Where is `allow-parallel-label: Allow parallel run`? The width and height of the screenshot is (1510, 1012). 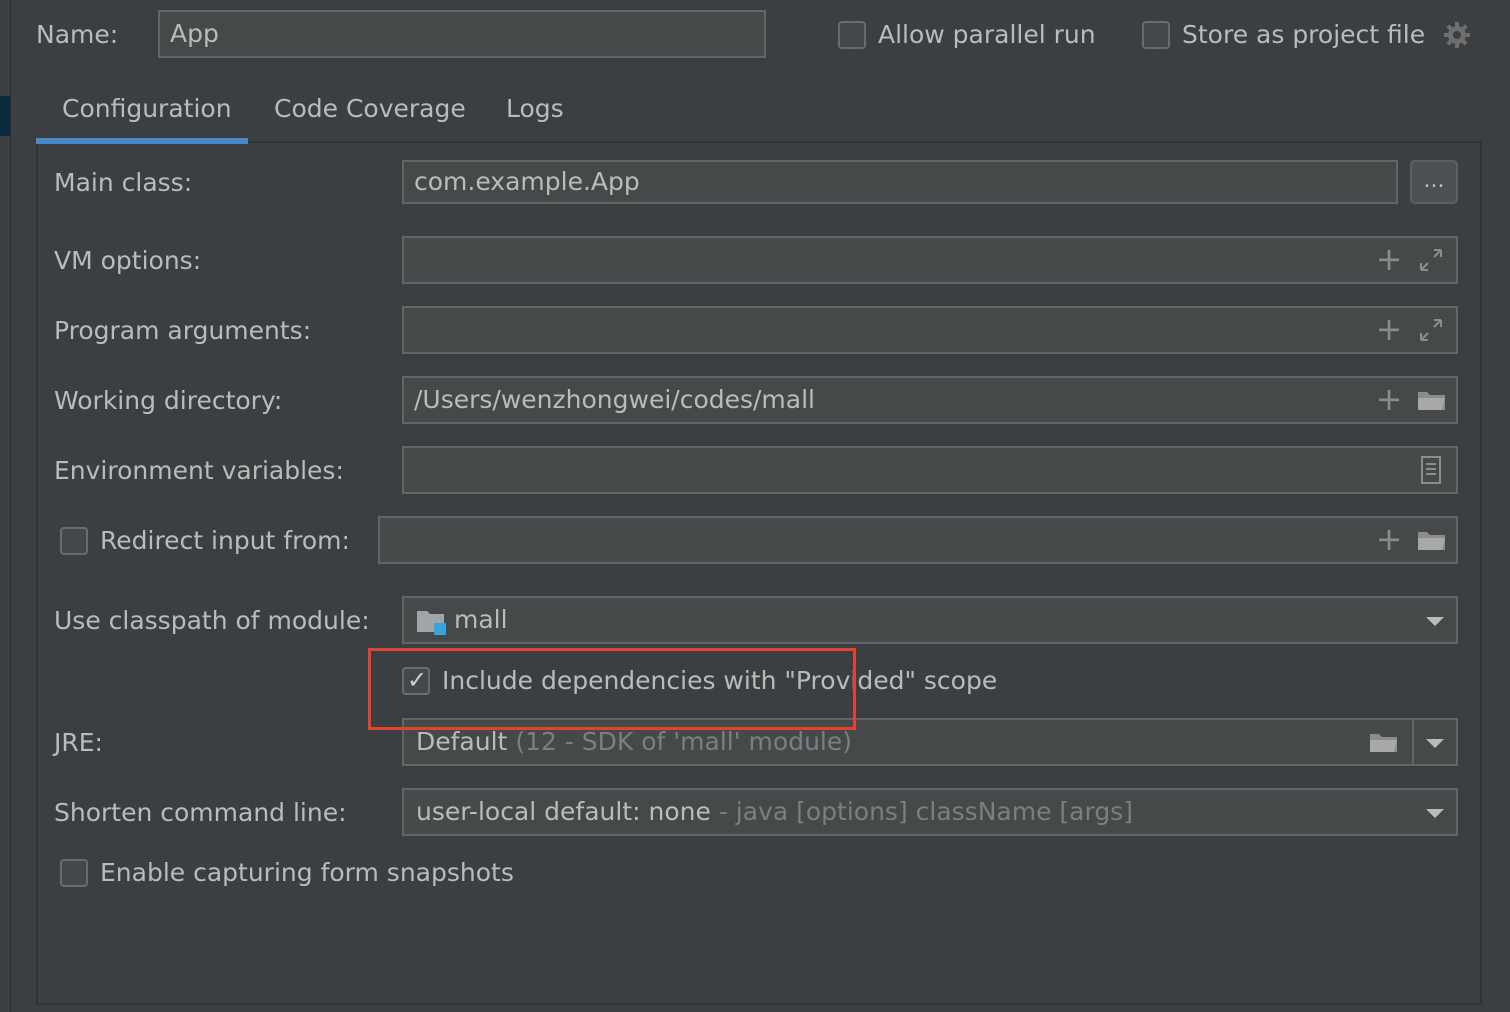
allow-parallel-label: Allow parallel run is located at coordinates (987, 35).